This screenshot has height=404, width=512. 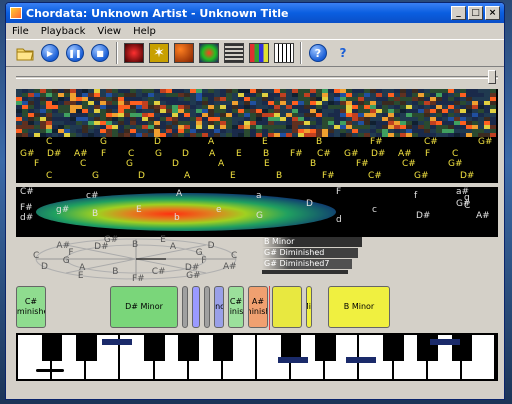 I want to click on chord-candidate-1: B Minor, so click(x=312, y=242).